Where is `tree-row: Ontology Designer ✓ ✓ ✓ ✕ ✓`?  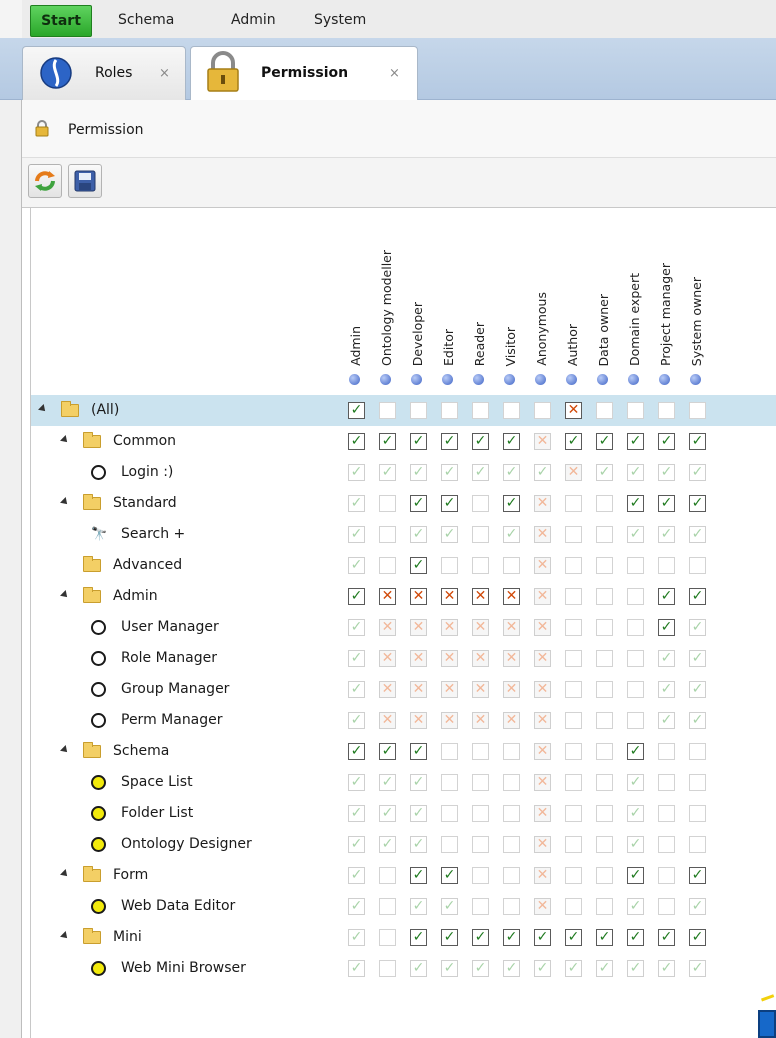
tree-row: Ontology Designer ✓ ✓ ✓ ✕ ✓ is located at coordinates (403, 844).